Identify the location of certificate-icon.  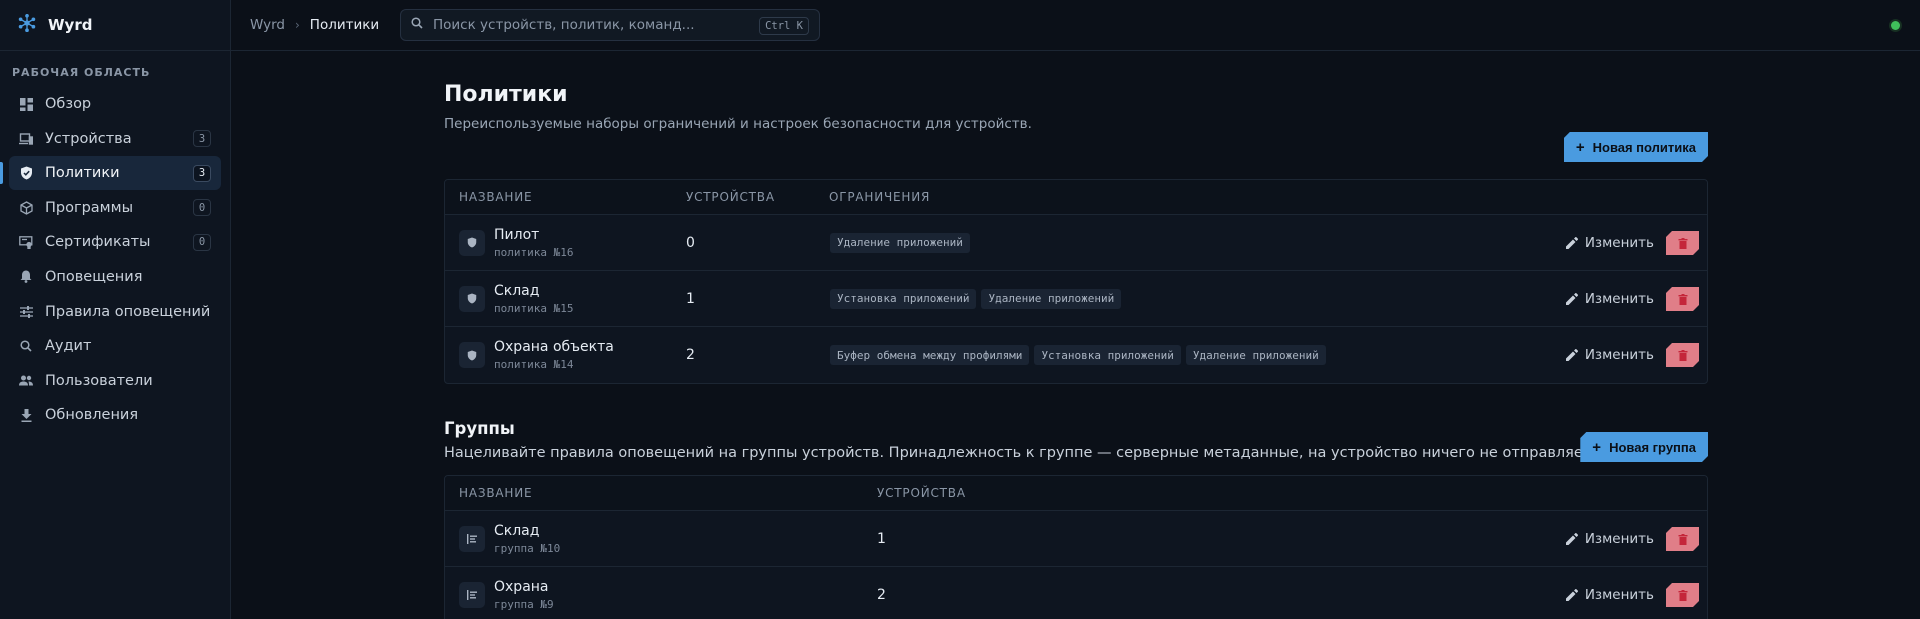
(26, 242).